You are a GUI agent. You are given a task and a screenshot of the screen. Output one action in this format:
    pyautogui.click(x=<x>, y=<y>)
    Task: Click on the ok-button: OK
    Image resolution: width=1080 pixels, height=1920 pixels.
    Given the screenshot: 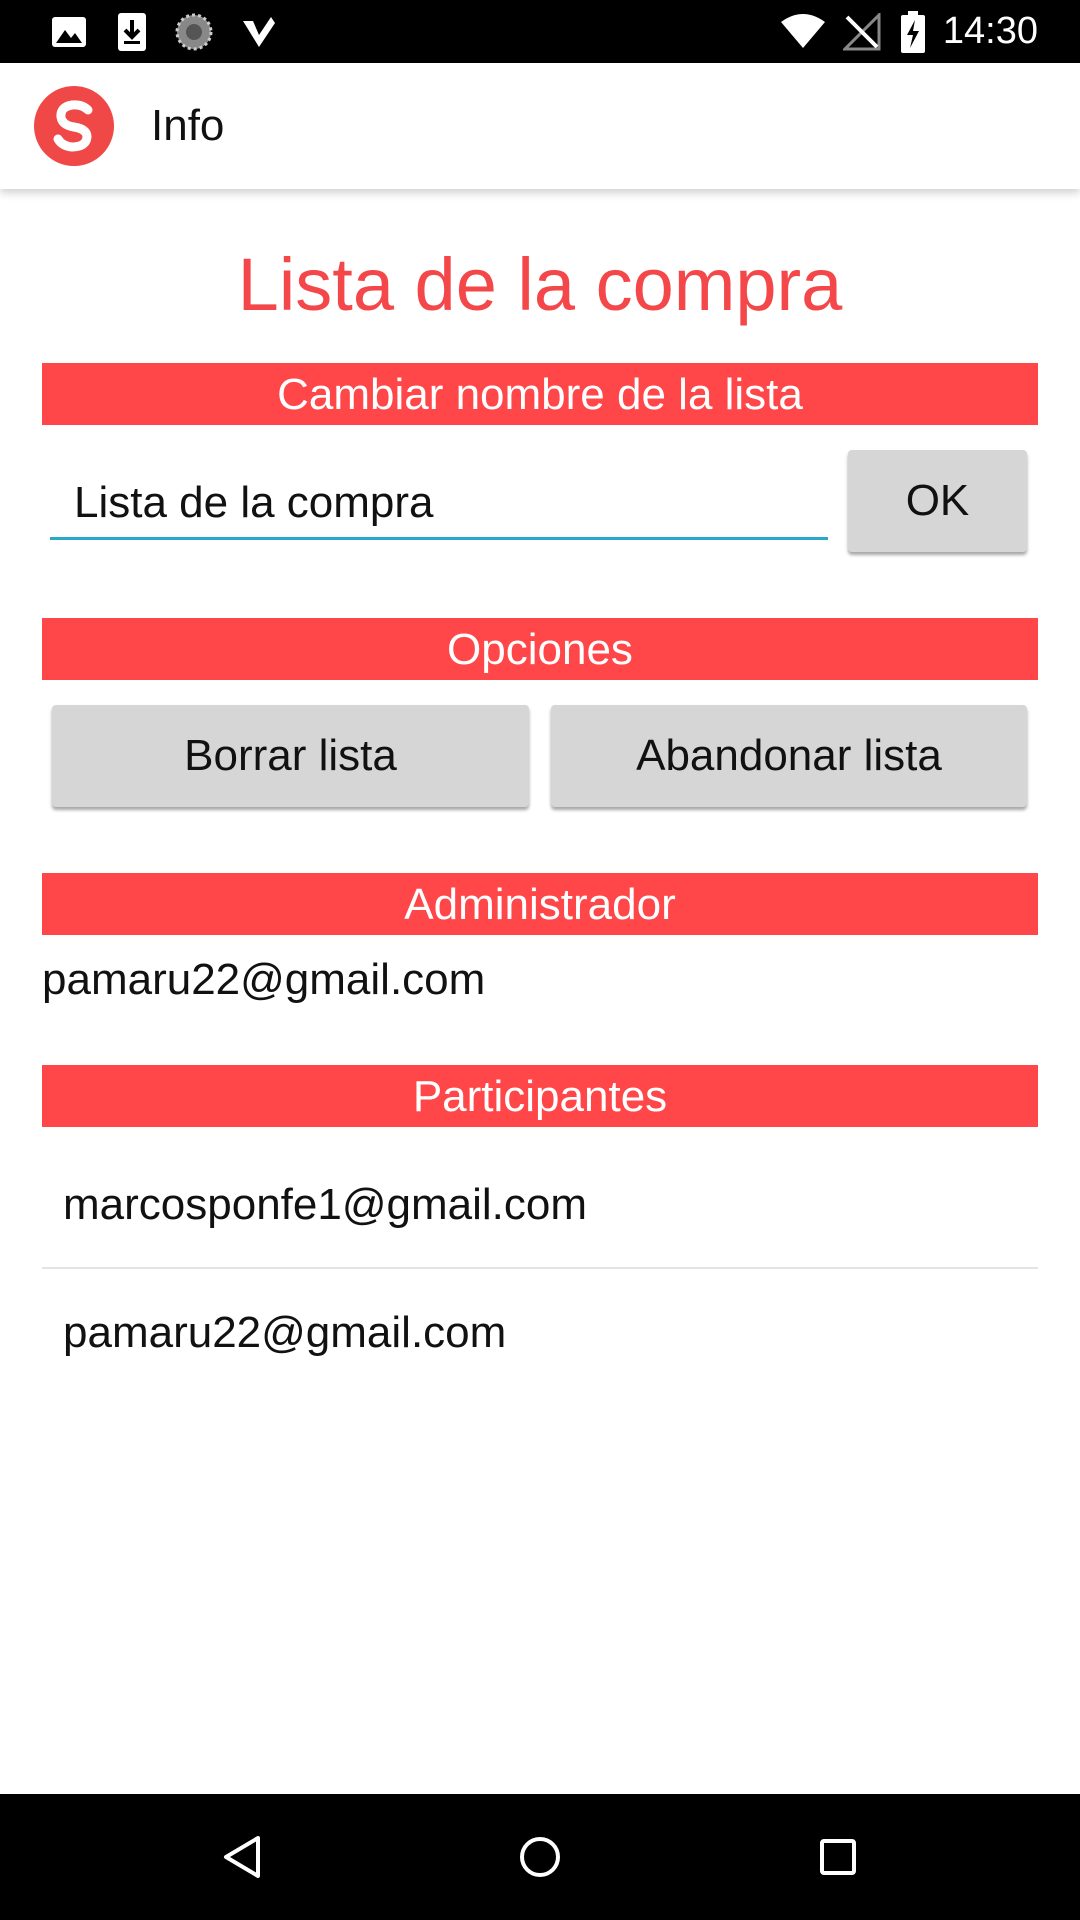 What is the action you would take?
    pyautogui.click(x=937, y=501)
    